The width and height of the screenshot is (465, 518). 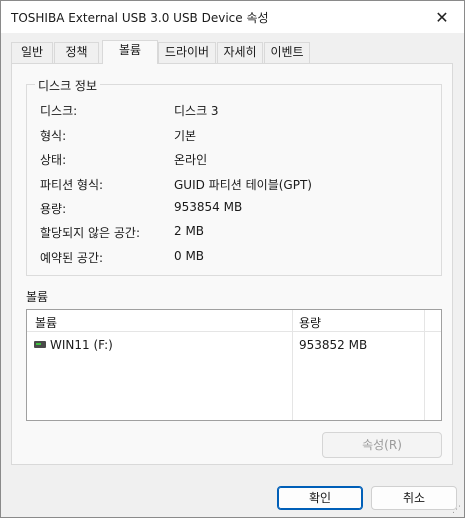 I want to click on tab-details: 자세히, so click(x=240, y=52).